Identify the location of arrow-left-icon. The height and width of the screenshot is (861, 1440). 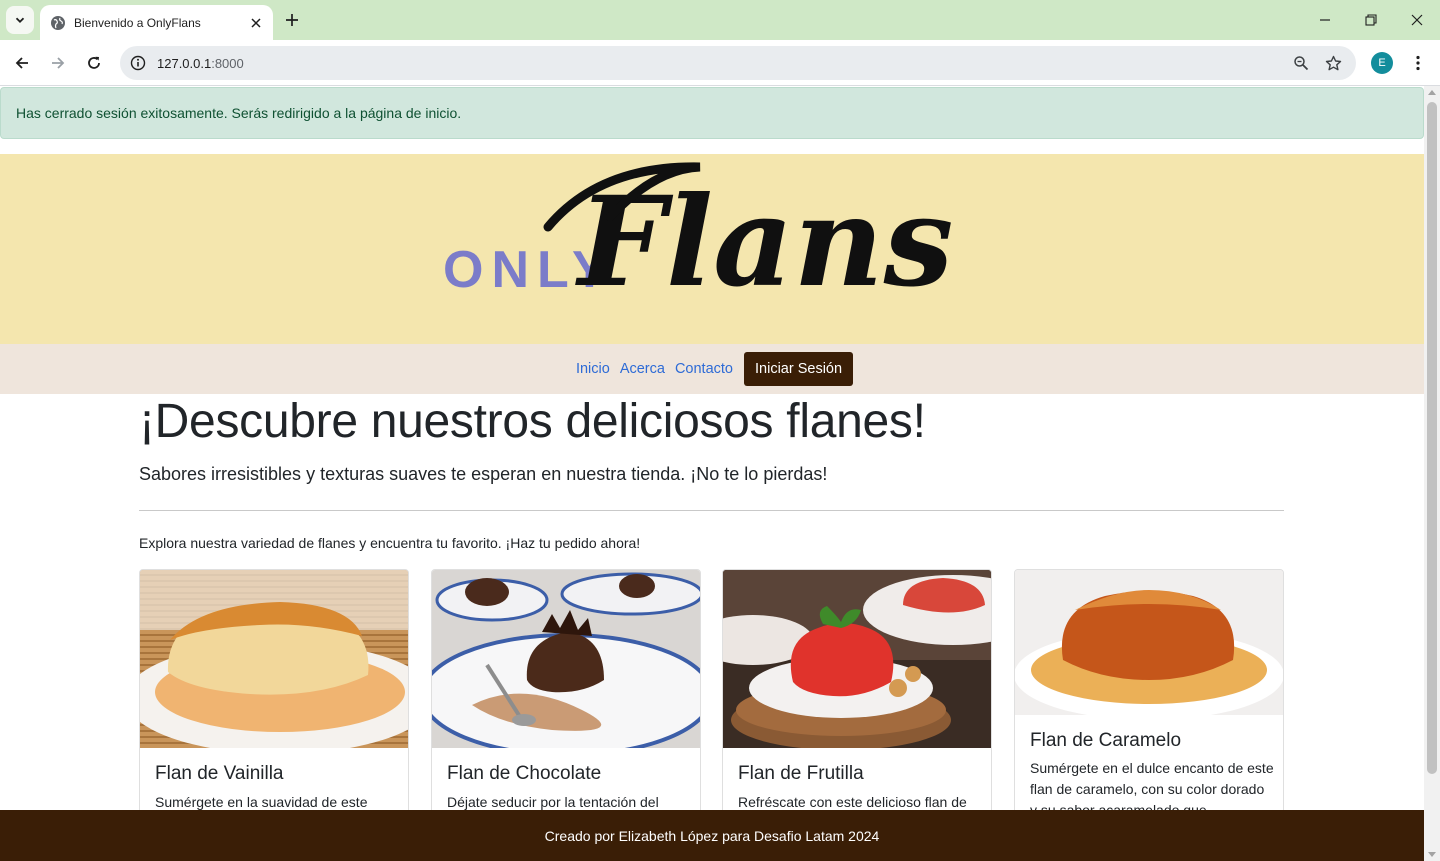
(21, 63).